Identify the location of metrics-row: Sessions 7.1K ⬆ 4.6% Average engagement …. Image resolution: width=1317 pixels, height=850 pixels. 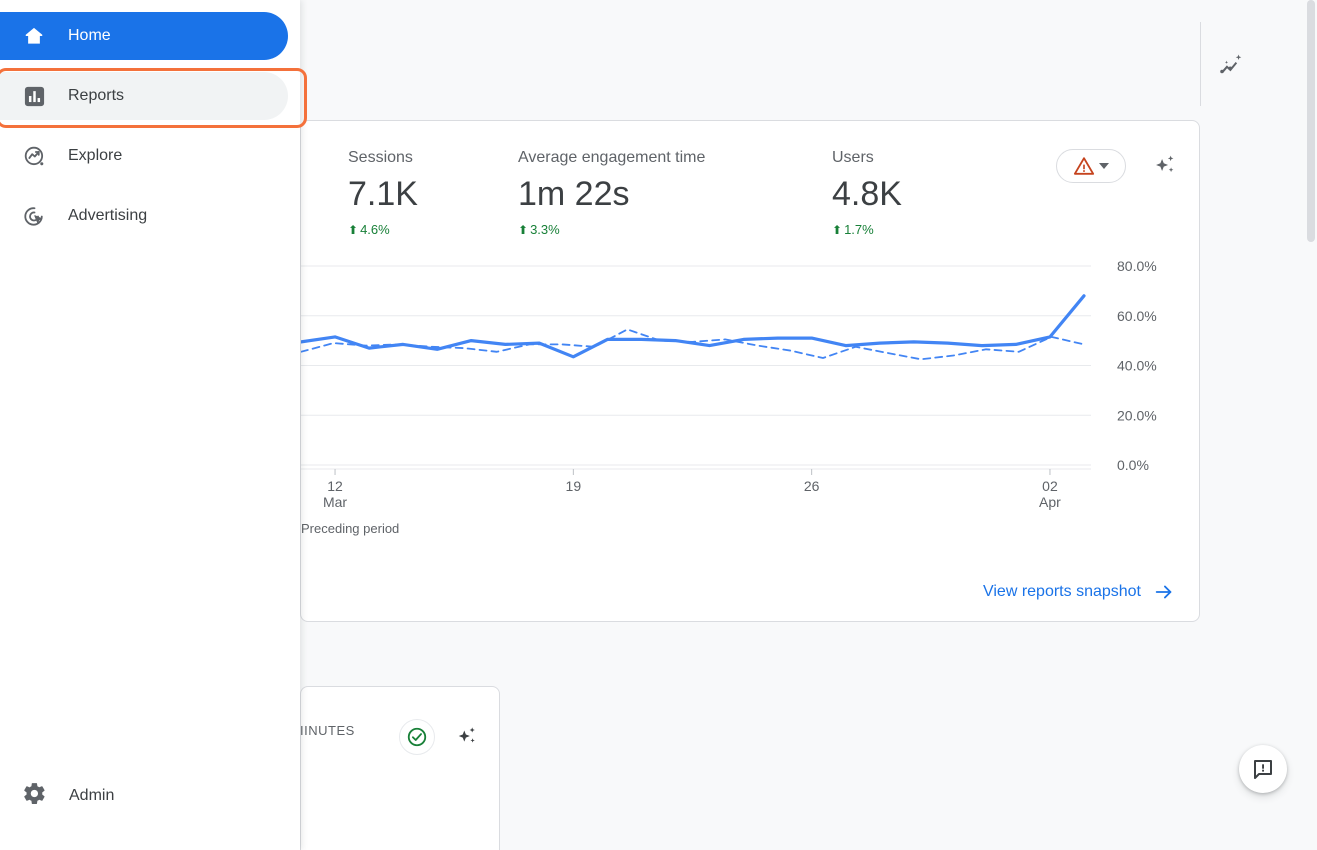
(750, 179).